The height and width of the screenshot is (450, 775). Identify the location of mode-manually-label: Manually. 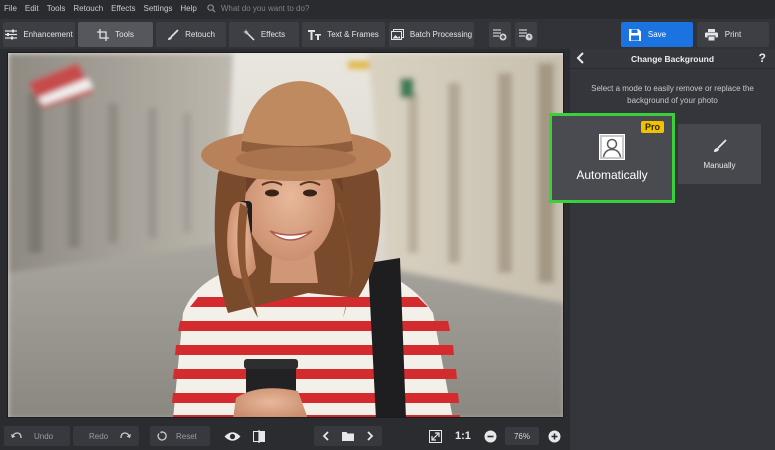
(719, 165).